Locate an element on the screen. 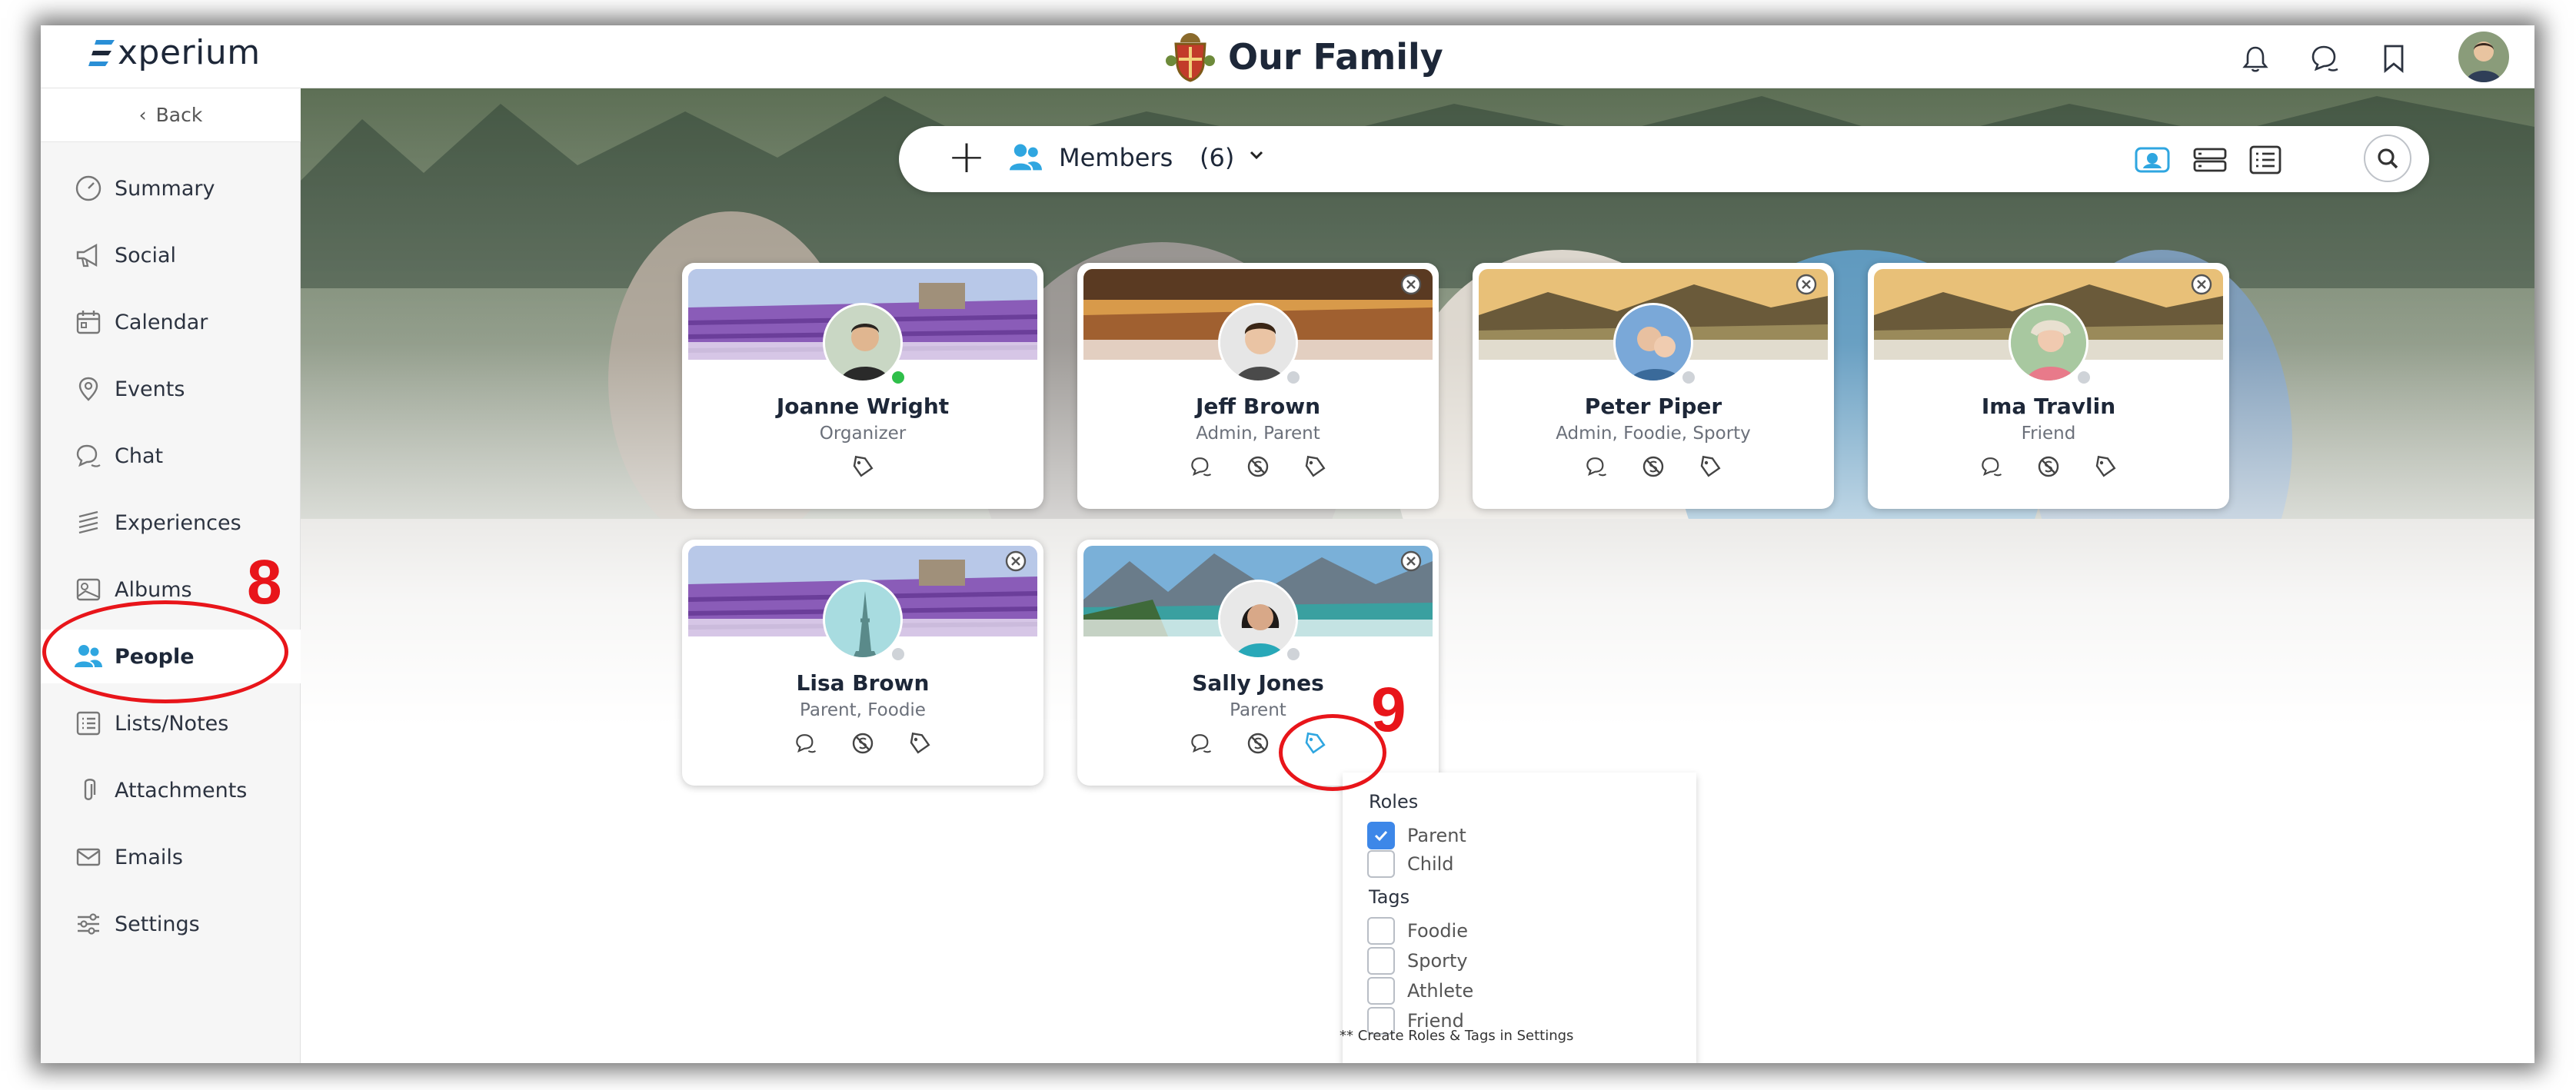 This screenshot has width=2576, height=1090. role-option-parent: Parent is located at coordinates (1416, 836).